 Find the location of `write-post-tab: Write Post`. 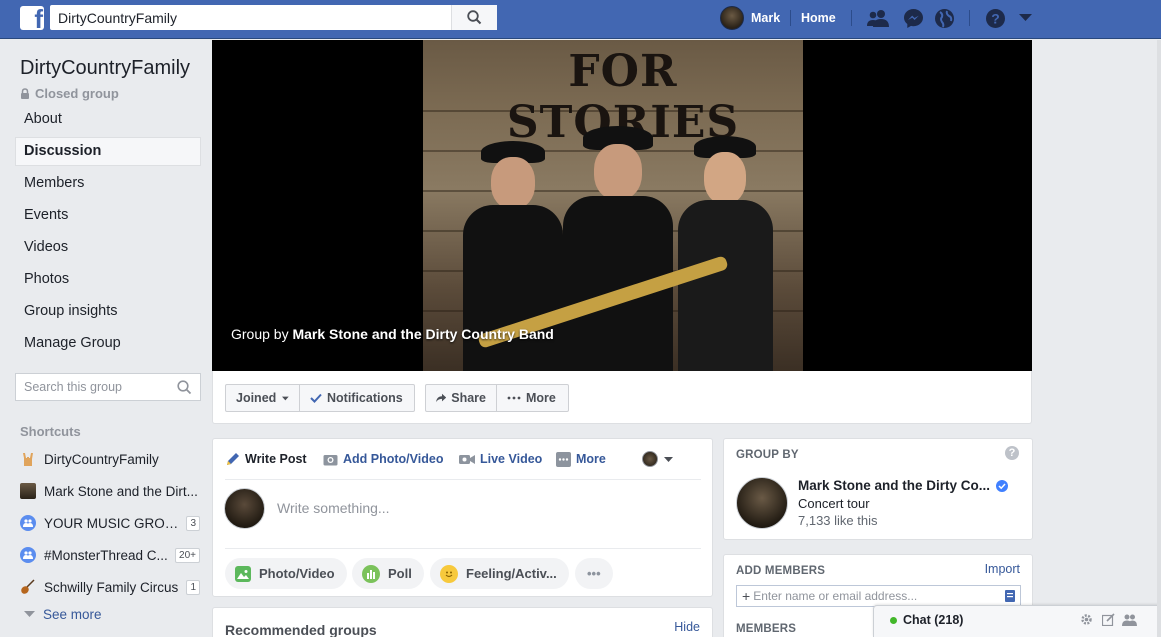

write-post-tab: Write Post is located at coordinates (266, 459).